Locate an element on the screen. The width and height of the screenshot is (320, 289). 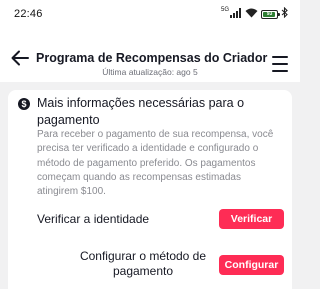
battery-cap is located at coordinates (279, 14).